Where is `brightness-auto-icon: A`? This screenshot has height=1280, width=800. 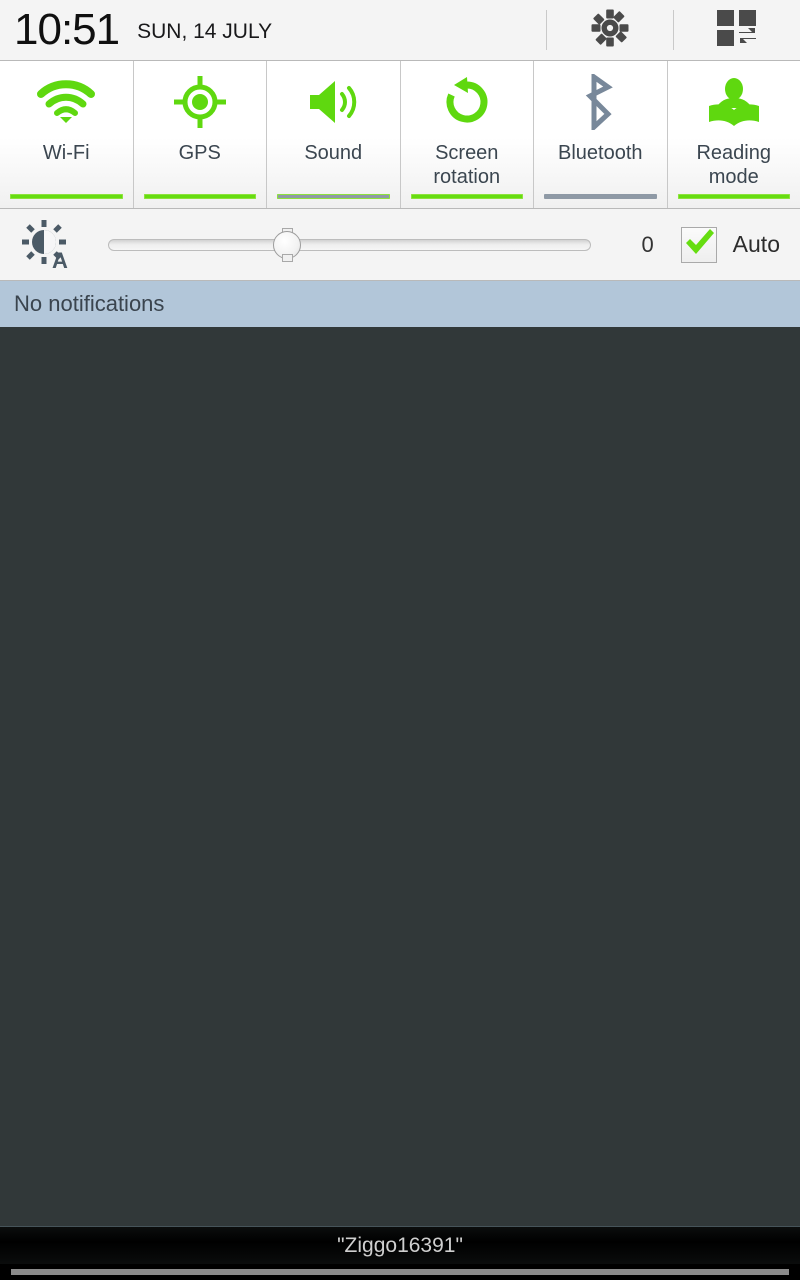
brightness-auto-icon: A is located at coordinates (48, 245).